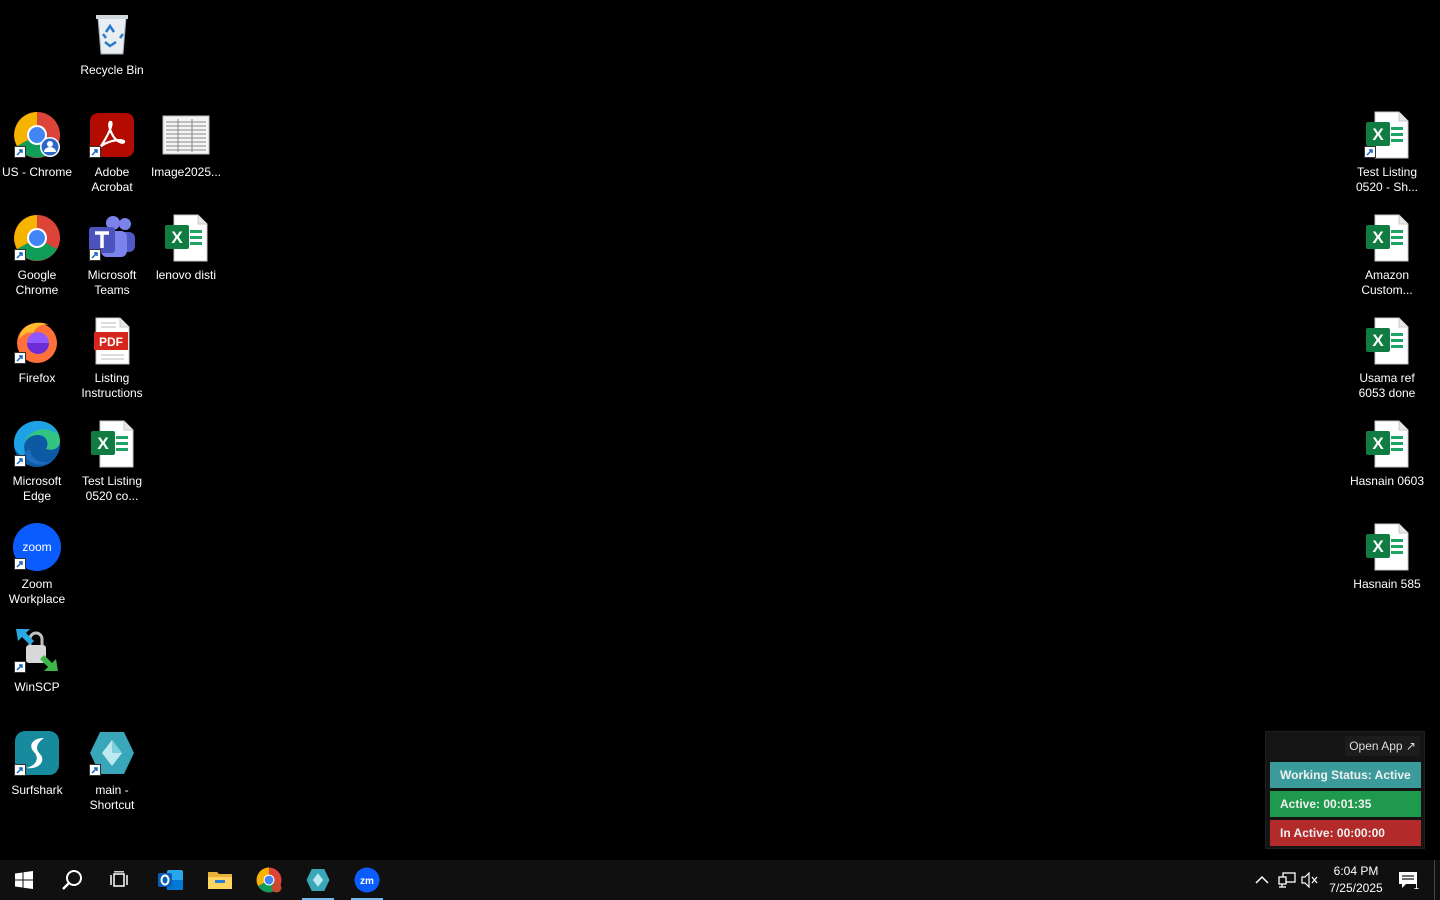 The height and width of the screenshot is (900, 1440). I want to click on desktop-icon-usama-ref: X Usama ref 6053 done, so click(1387, 358).